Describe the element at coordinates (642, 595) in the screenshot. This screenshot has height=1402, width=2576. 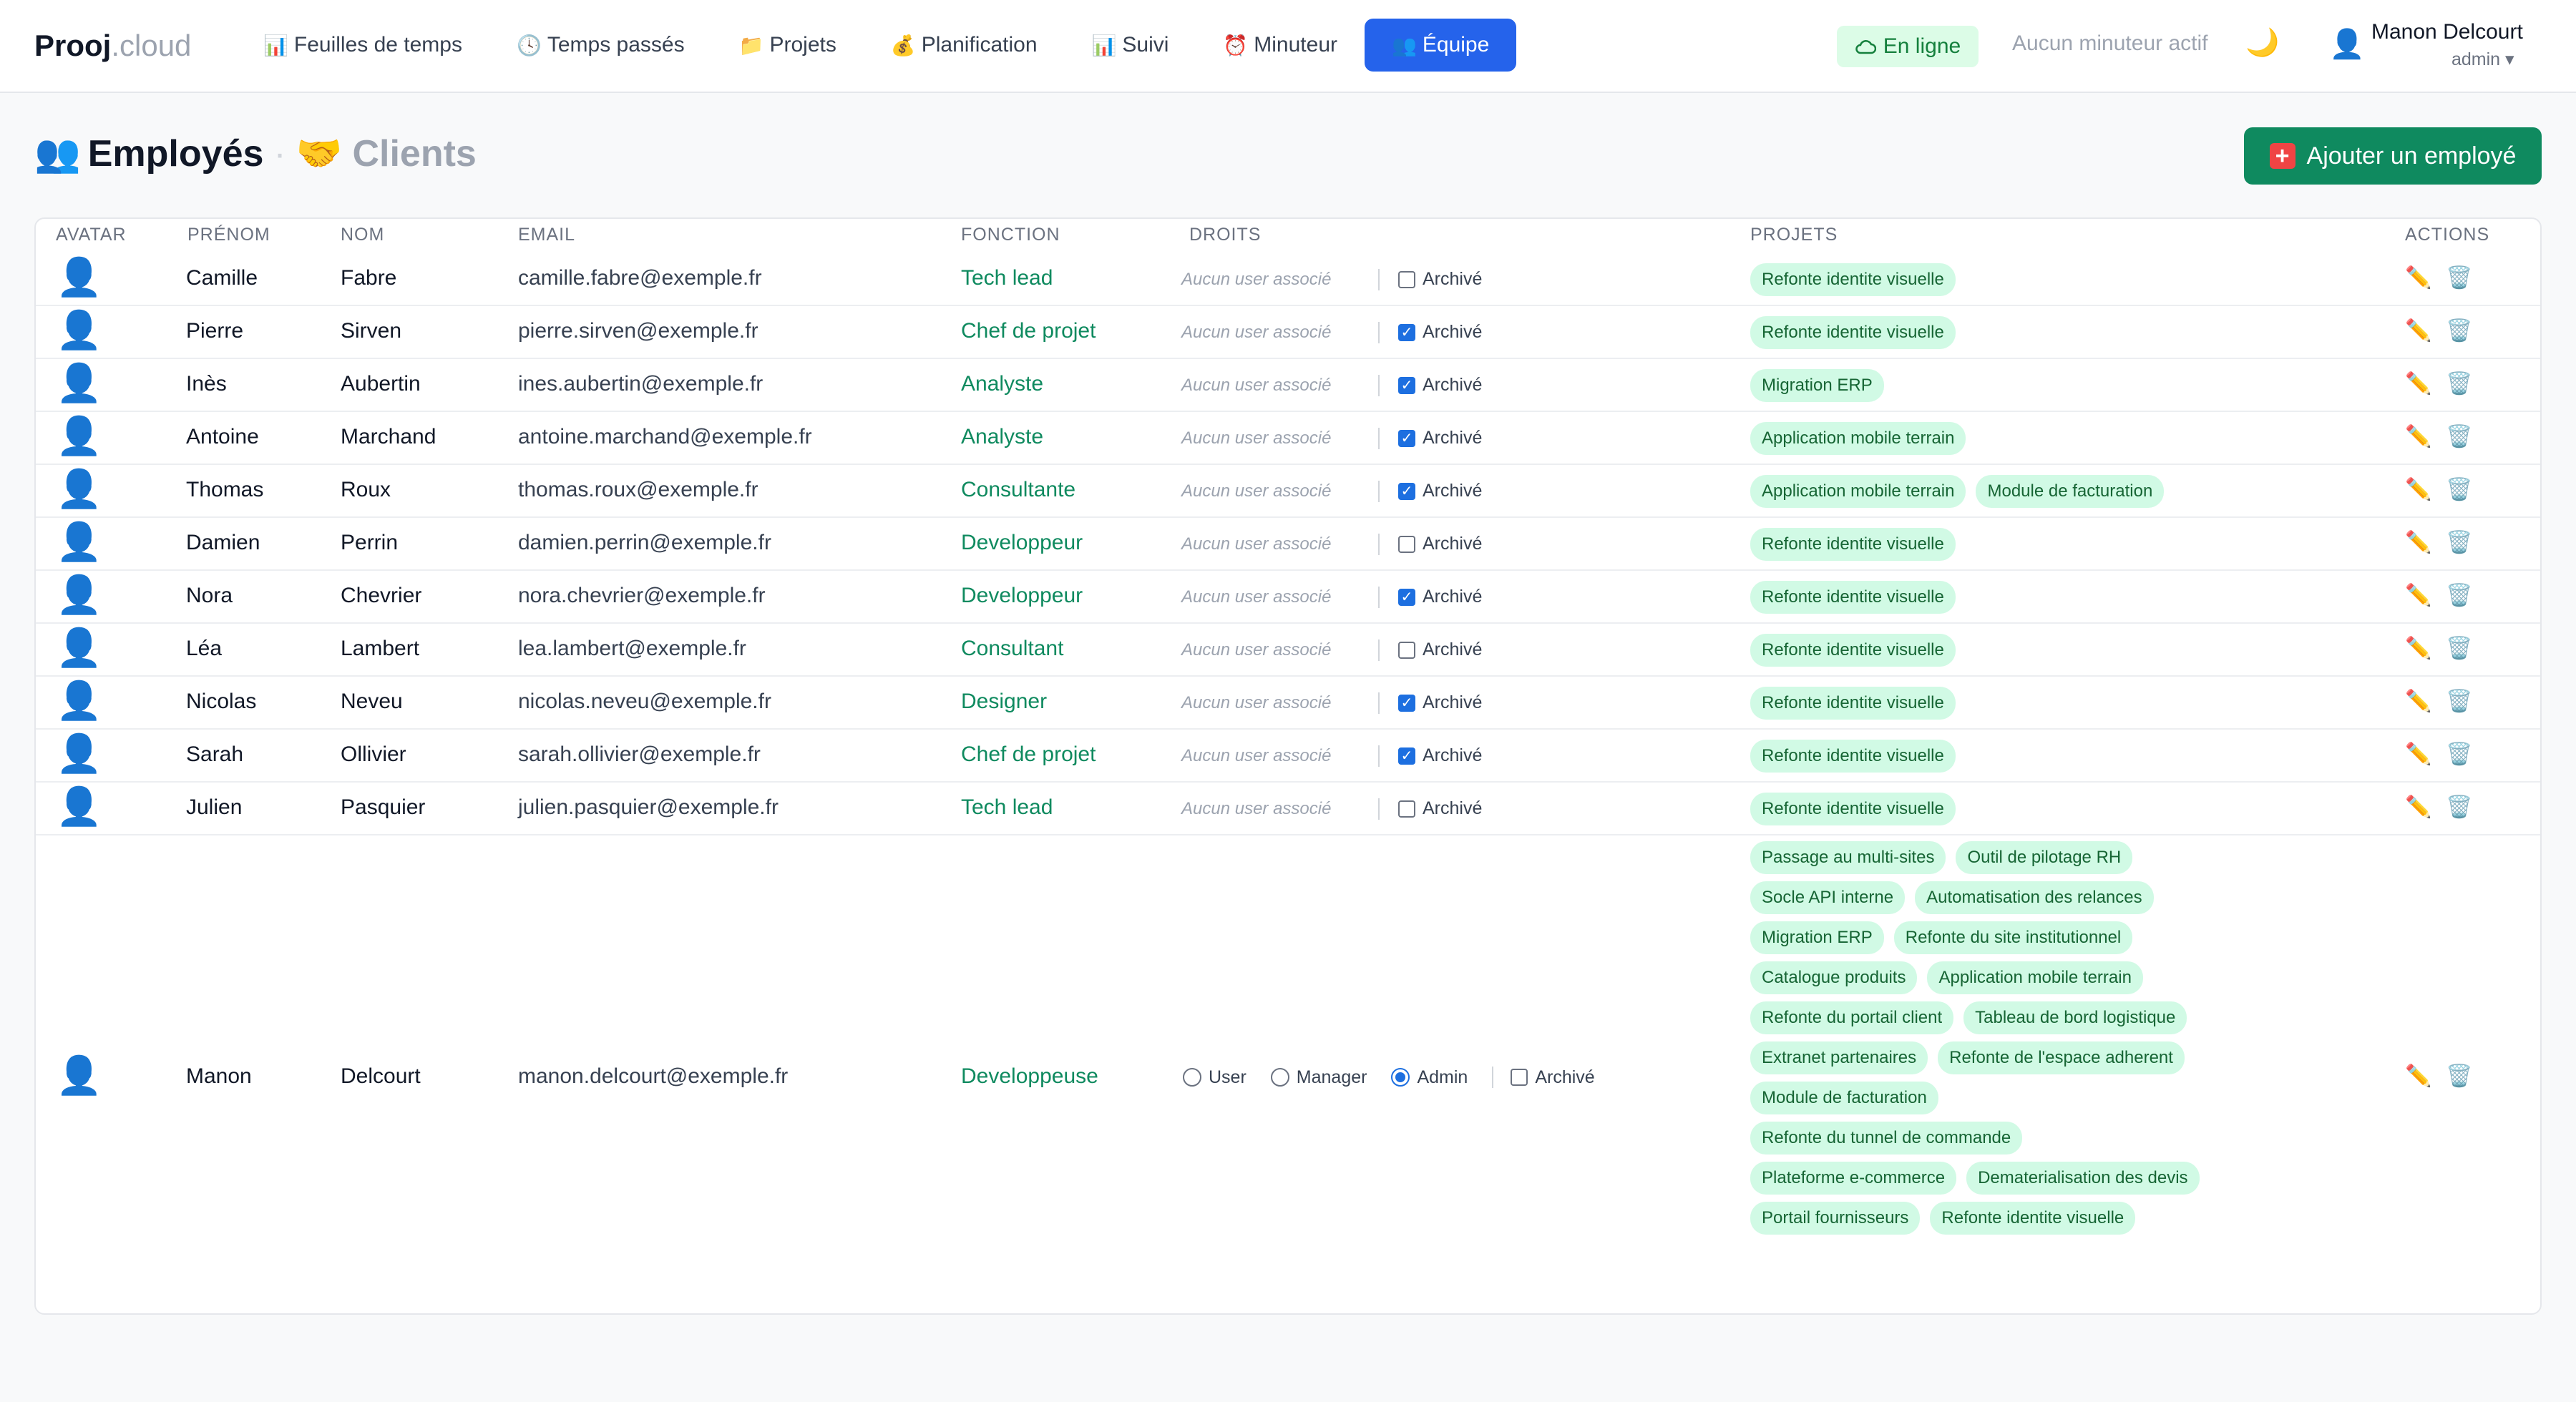
I see `email-cell: nora.chevrier@exemple.fr` at that location.